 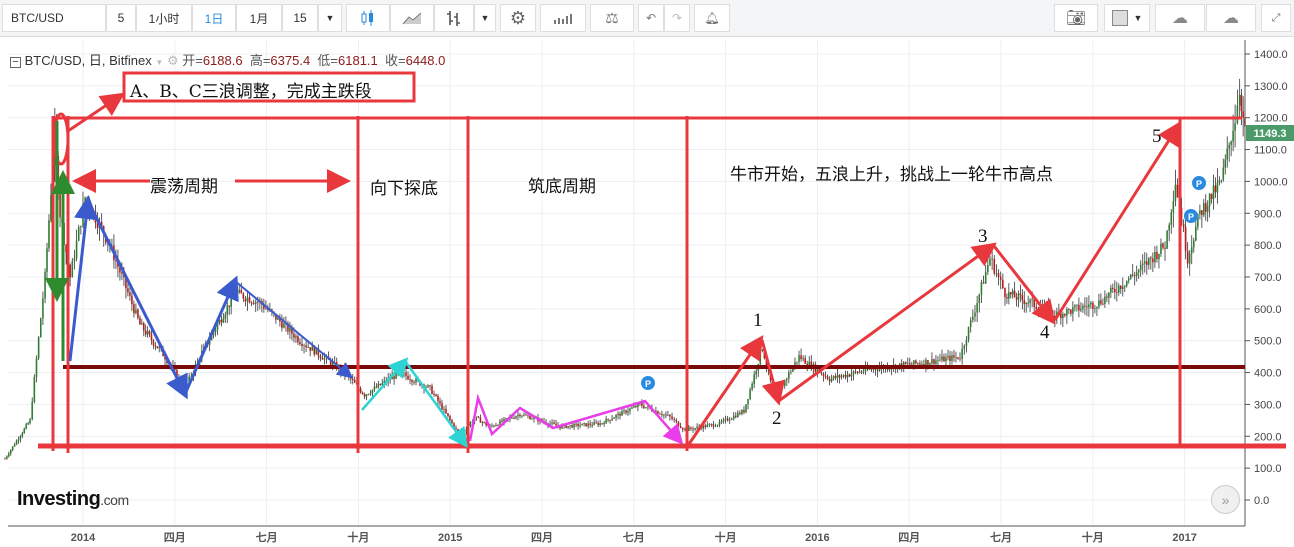 What do you see at coordinates (412, 18) in the screenshot?
I see `line-chart-button` at bounding box center [412, 18].